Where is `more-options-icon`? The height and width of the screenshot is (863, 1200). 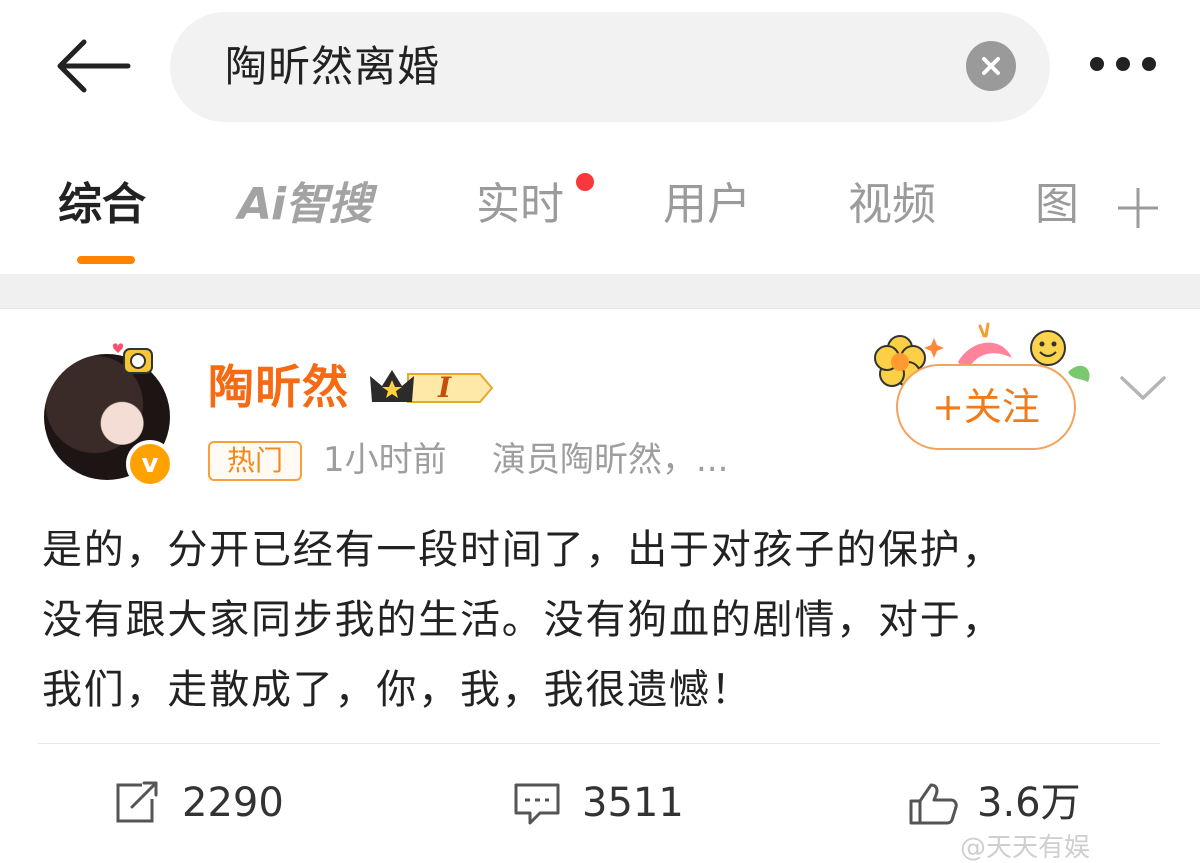 more-options-icon is located at coordinates (1124, 65).